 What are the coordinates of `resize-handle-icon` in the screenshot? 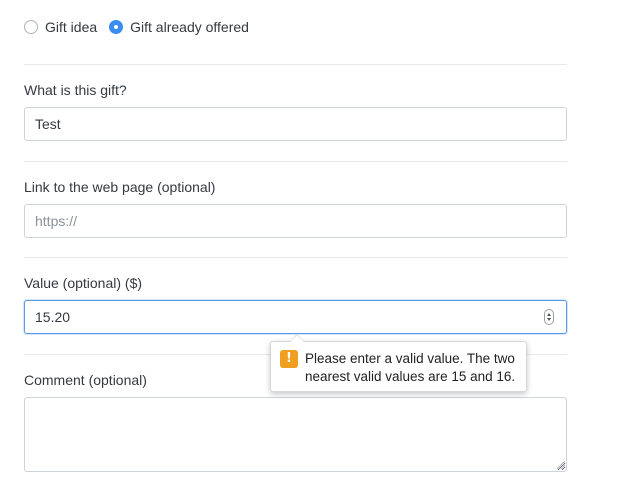 It's located at (561, 465).